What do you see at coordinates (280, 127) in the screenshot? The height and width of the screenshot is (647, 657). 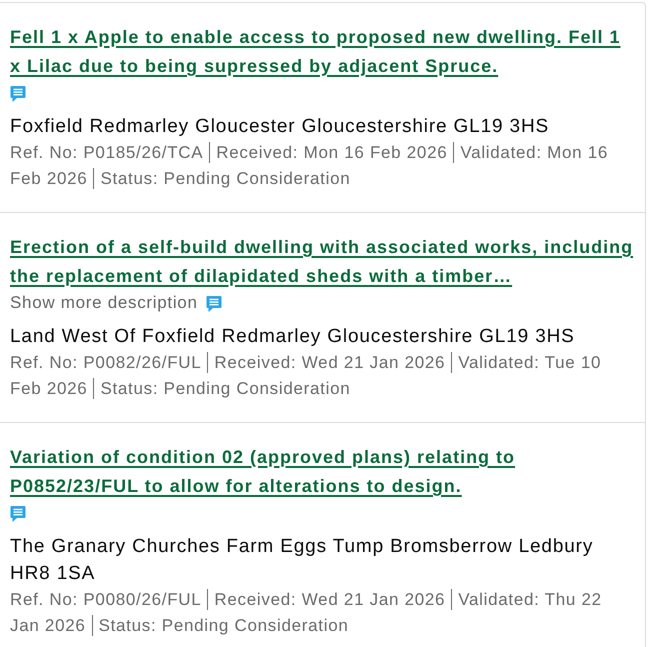 I see `site-address: Foxfield Redmarley Gloucester Gloucestershire GL19 3HS` at bounding box center [280, 127].